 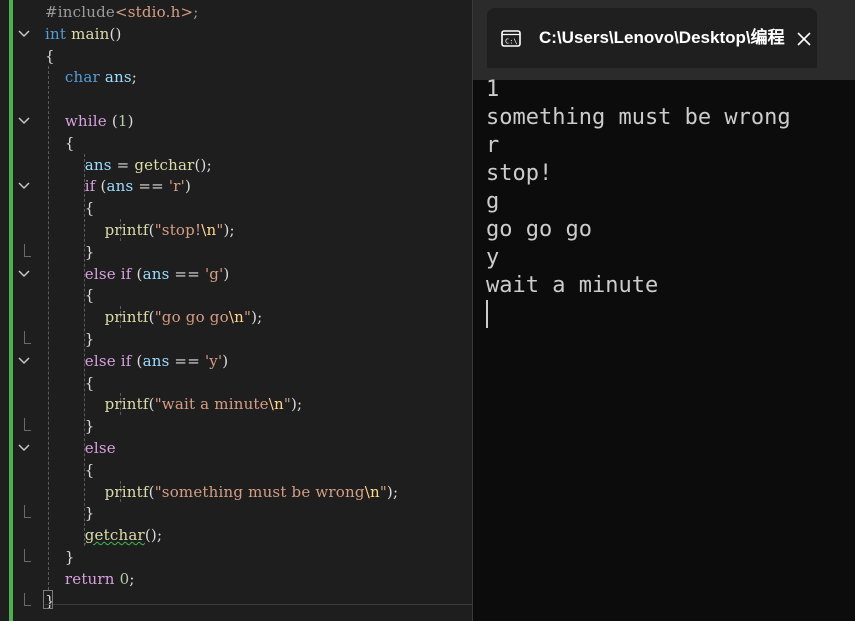 What do you see at coordinates (137, 274) in the screenshot?
I see `code-line: else if (ans == 'g')` at bounding box center [137, 274].